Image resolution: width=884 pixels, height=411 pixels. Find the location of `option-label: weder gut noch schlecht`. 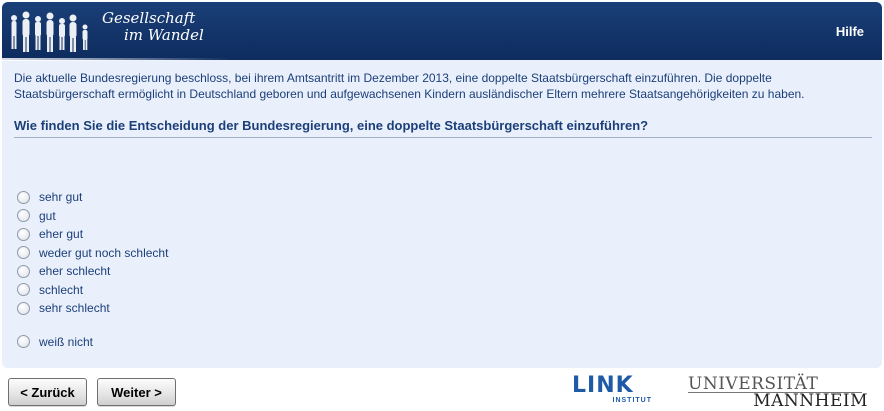

option-label: weder gut noch schlecht is located at coordinates (104, 252).